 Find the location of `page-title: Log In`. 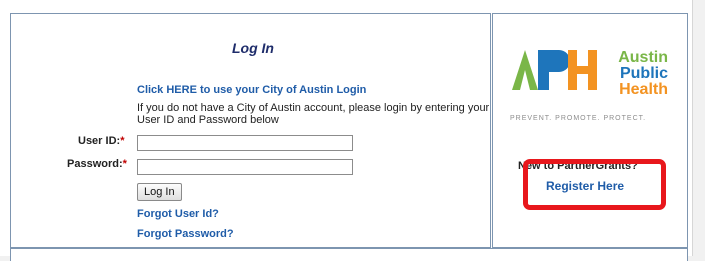

page-title: Log In is located at coordinates (253, 48).